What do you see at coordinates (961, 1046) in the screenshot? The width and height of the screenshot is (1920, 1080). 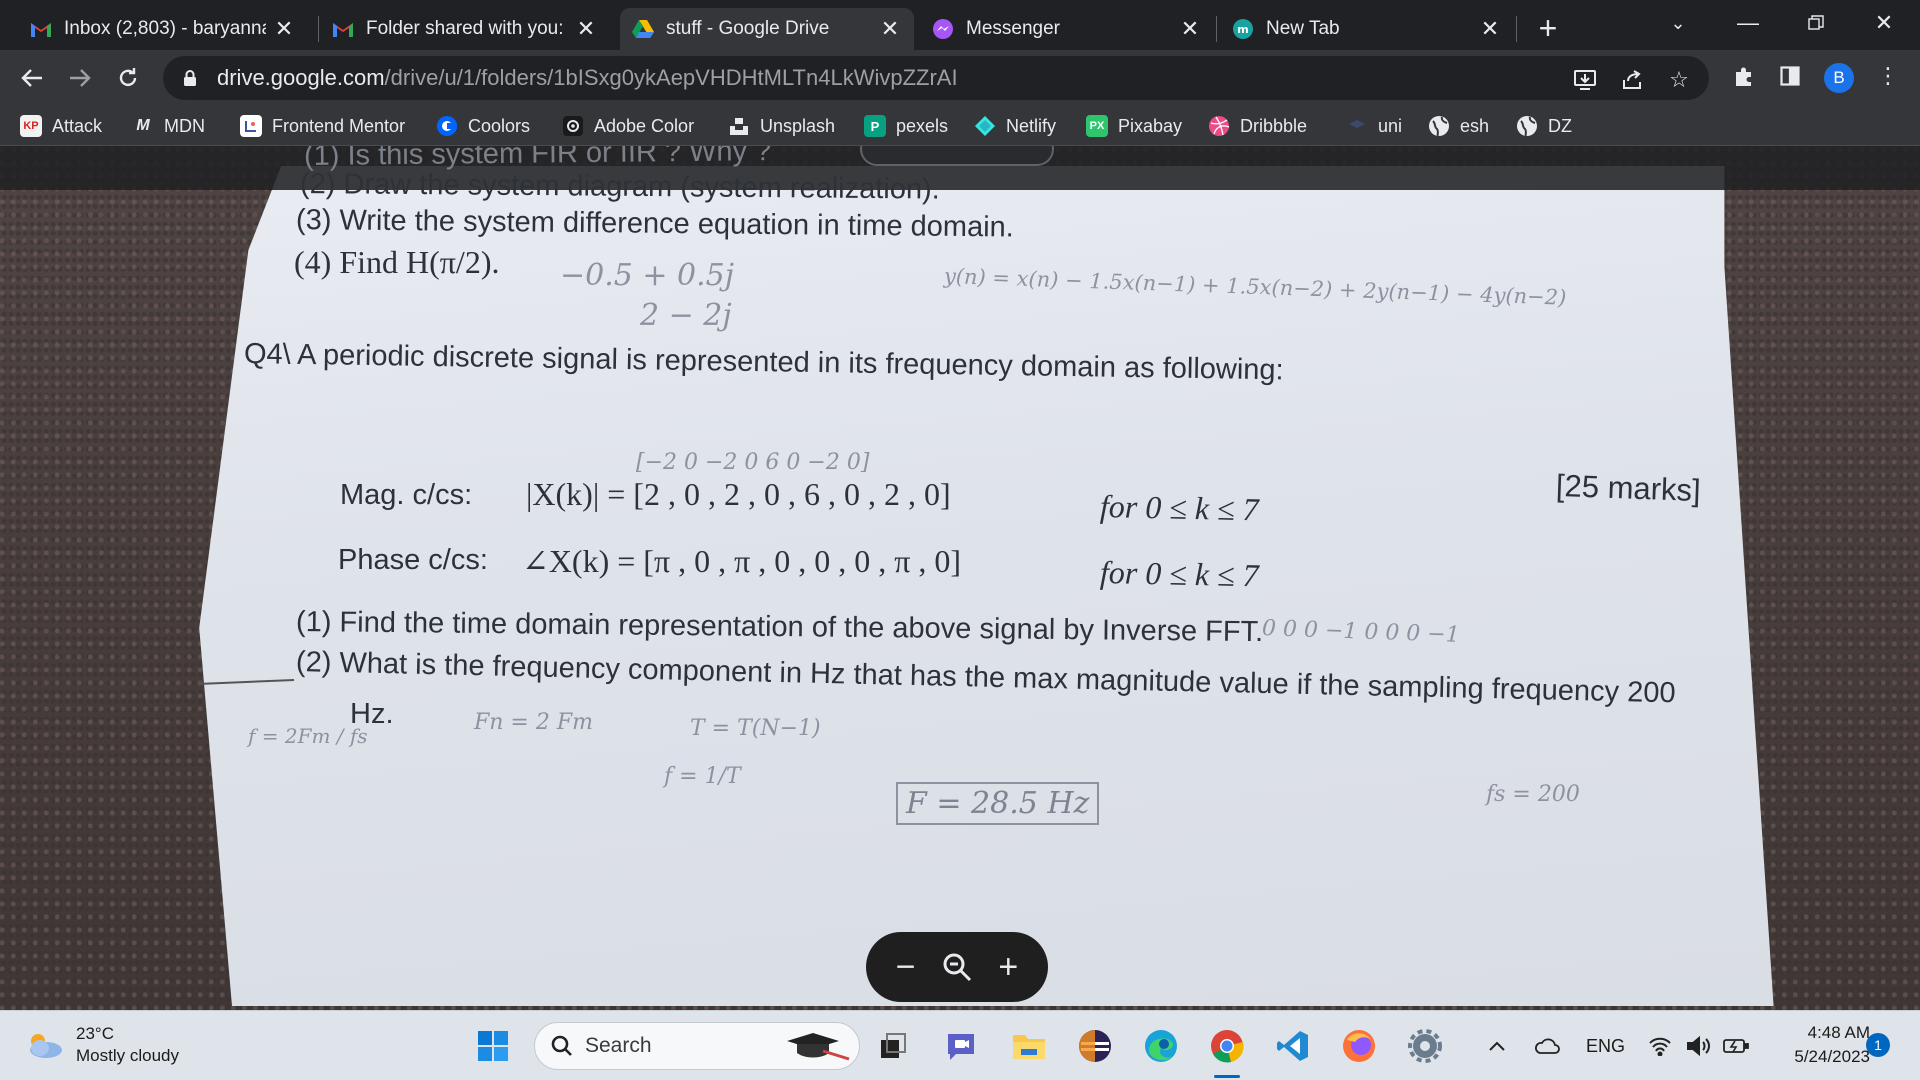 I see `teams-chat-icon` at bounding box center [961, 1046].